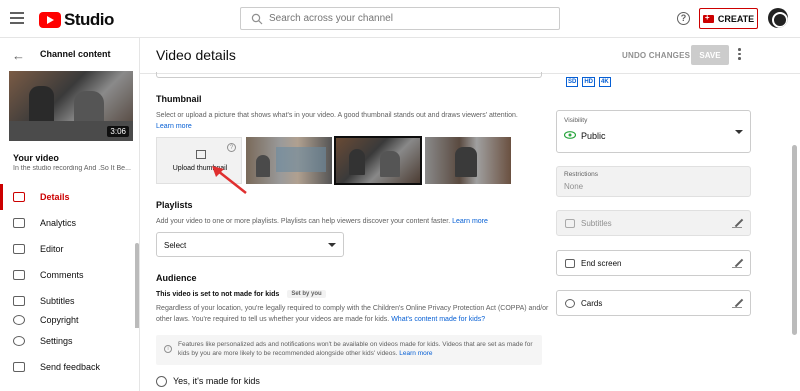  I want to click on red-arrow-annotation, so click(229, 180).